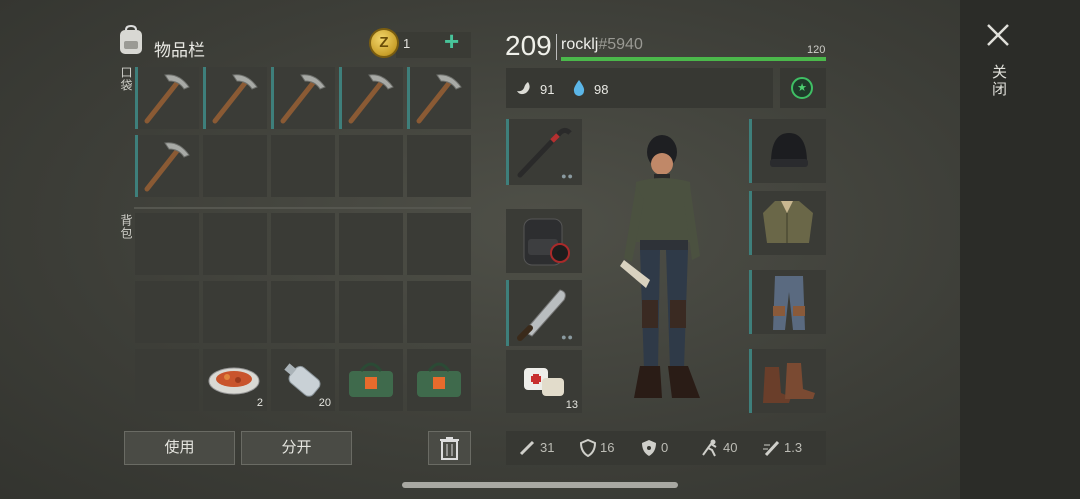 The image size is (1080, 499). I want to click on equip-slot-feet, so click(787, 381).